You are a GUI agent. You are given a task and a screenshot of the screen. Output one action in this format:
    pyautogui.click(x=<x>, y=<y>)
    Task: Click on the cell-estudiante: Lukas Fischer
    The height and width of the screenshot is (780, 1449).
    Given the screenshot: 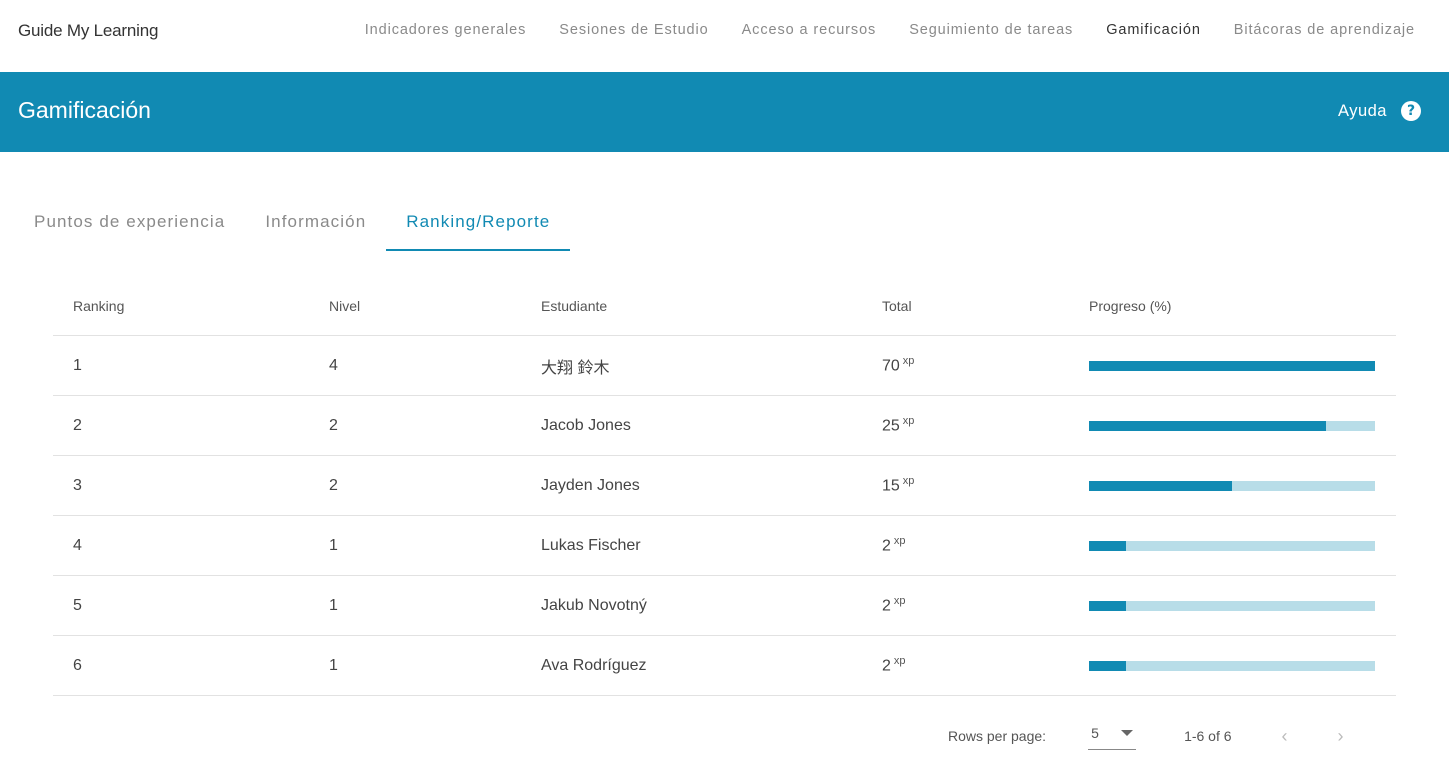 What is the action you would take?
    pyautogui.click(x=591, y=545)
    